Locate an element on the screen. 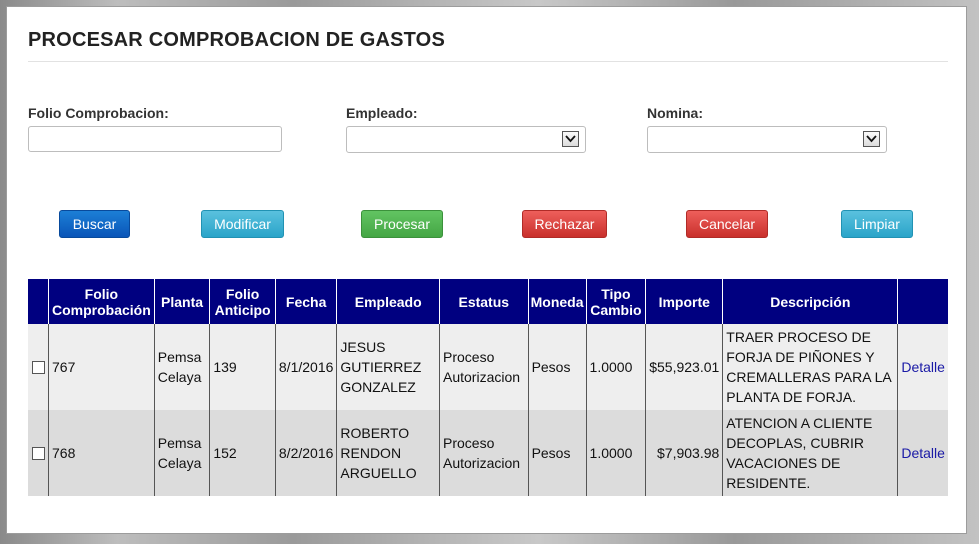  limpiar-button: Limpiar is located at coordinates (877, 224).